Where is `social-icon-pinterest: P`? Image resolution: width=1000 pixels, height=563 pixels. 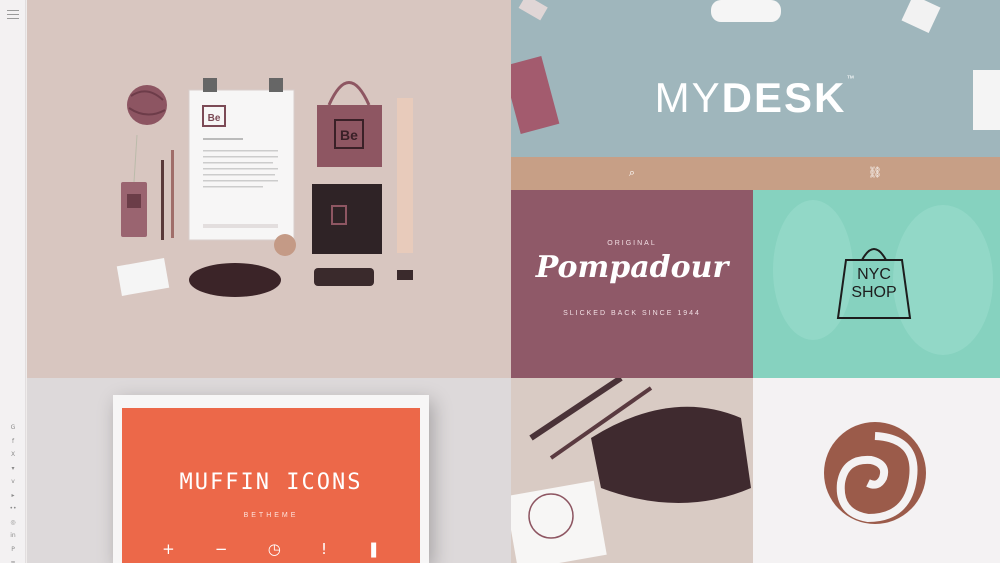 social-icon-pinterest: P is located at coordinates (13, 550).